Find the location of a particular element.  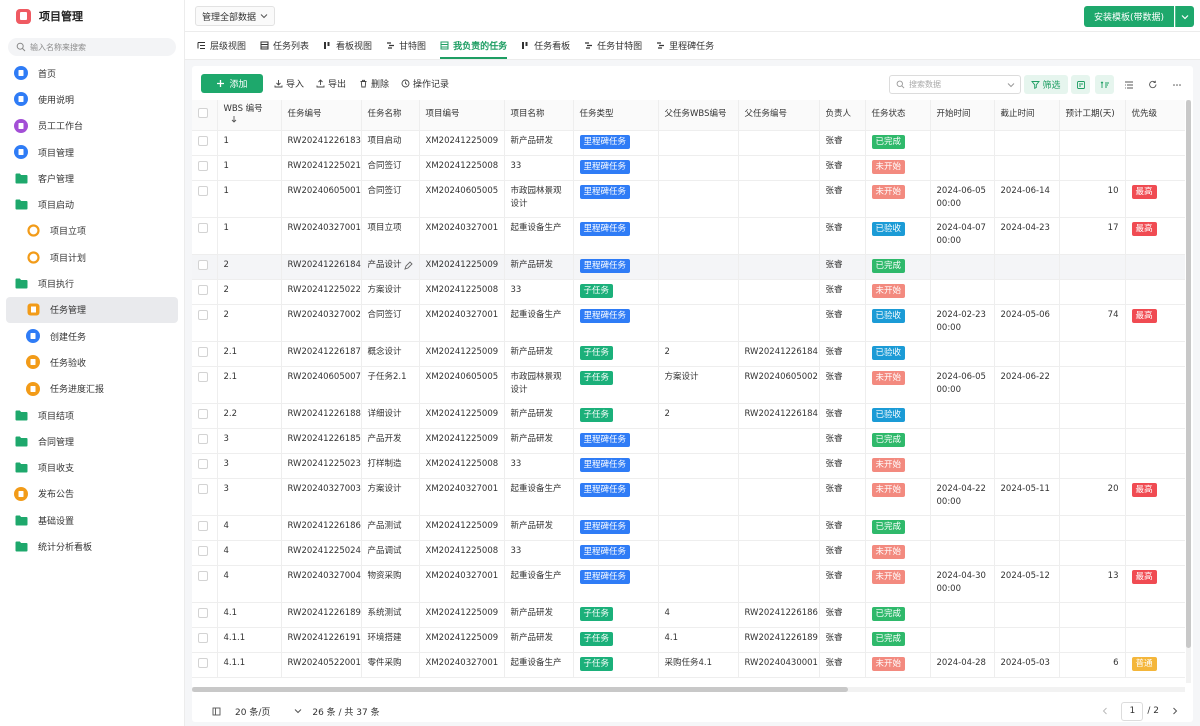

cell-wbs: 3 is located at coordinates (249, 466).